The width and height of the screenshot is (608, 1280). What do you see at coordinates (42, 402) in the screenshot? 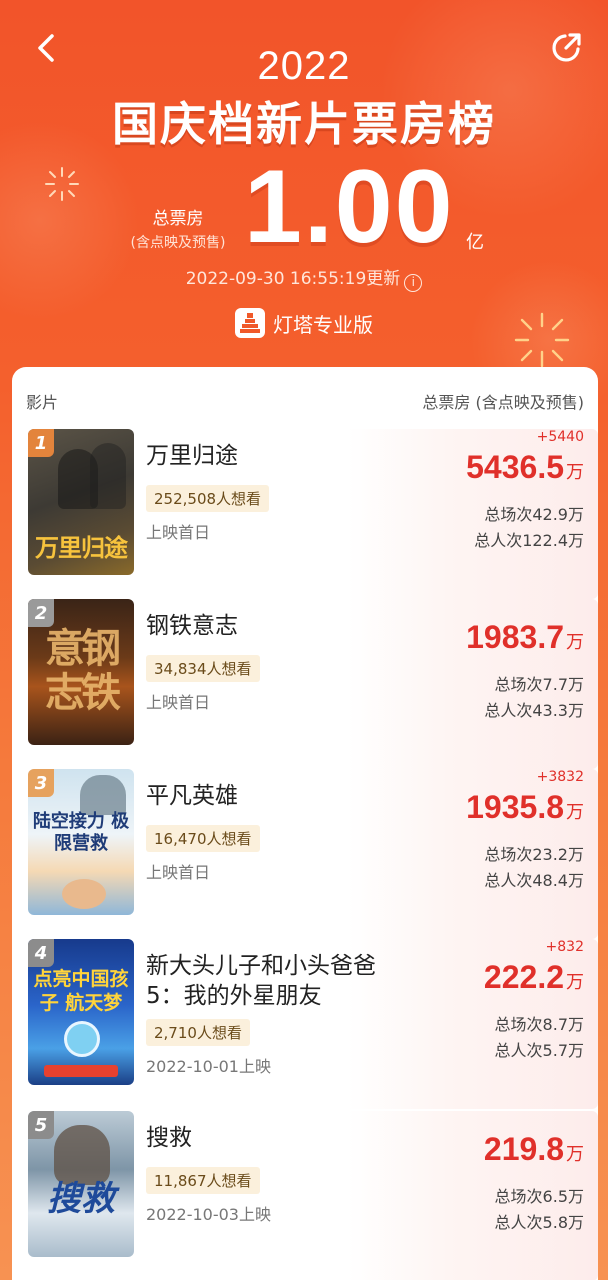
I see `column-header-film: 影片` at bounding box center [42, 402].